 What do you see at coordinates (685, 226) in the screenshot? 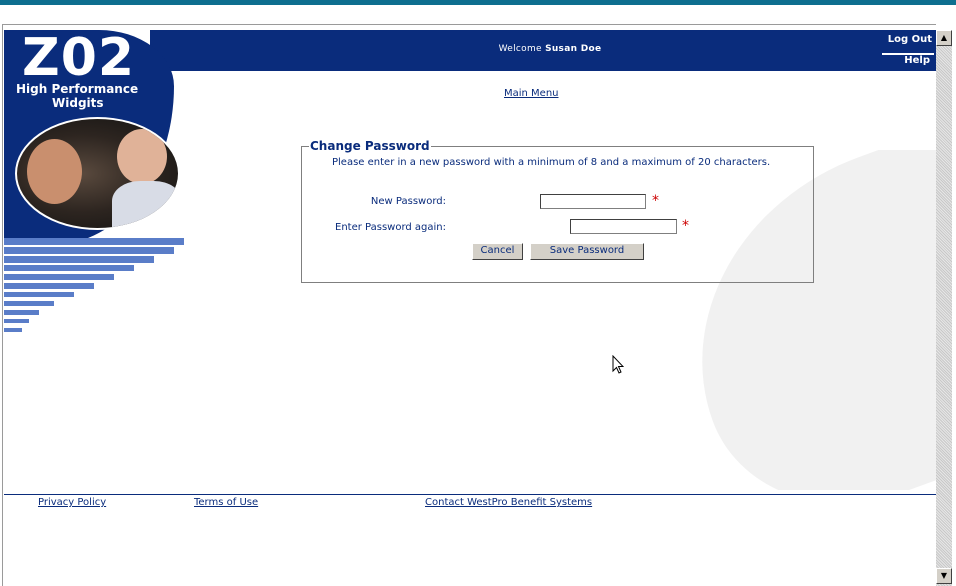
I see `confirm-password-required-marker: *` at bounding box center [685, 226].